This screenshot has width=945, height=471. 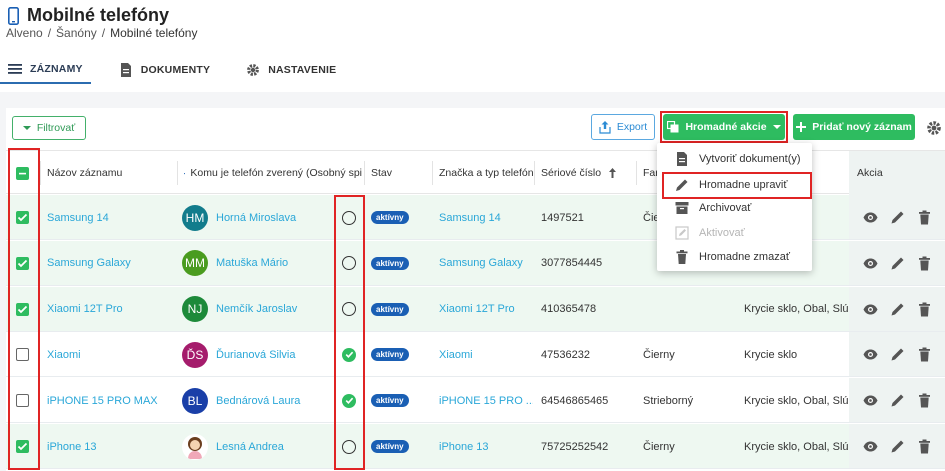 What do you see at coordinates (486, 309) in the screenshot?
I see `brand-link: Xiaomi 12T Pro` at bounding box center [486, 309].